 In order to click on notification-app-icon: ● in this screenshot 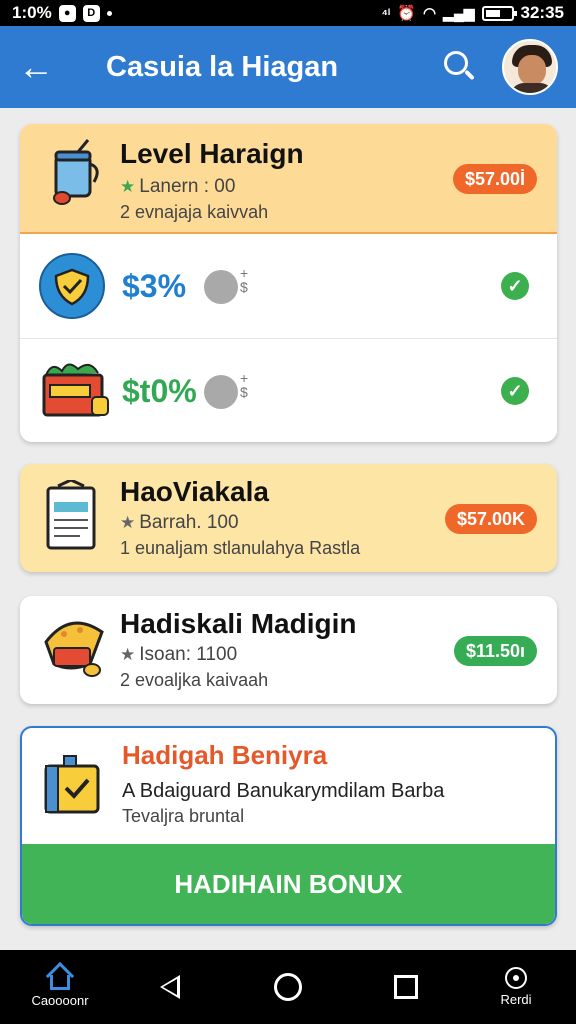, I will do `click(67, 13)`.